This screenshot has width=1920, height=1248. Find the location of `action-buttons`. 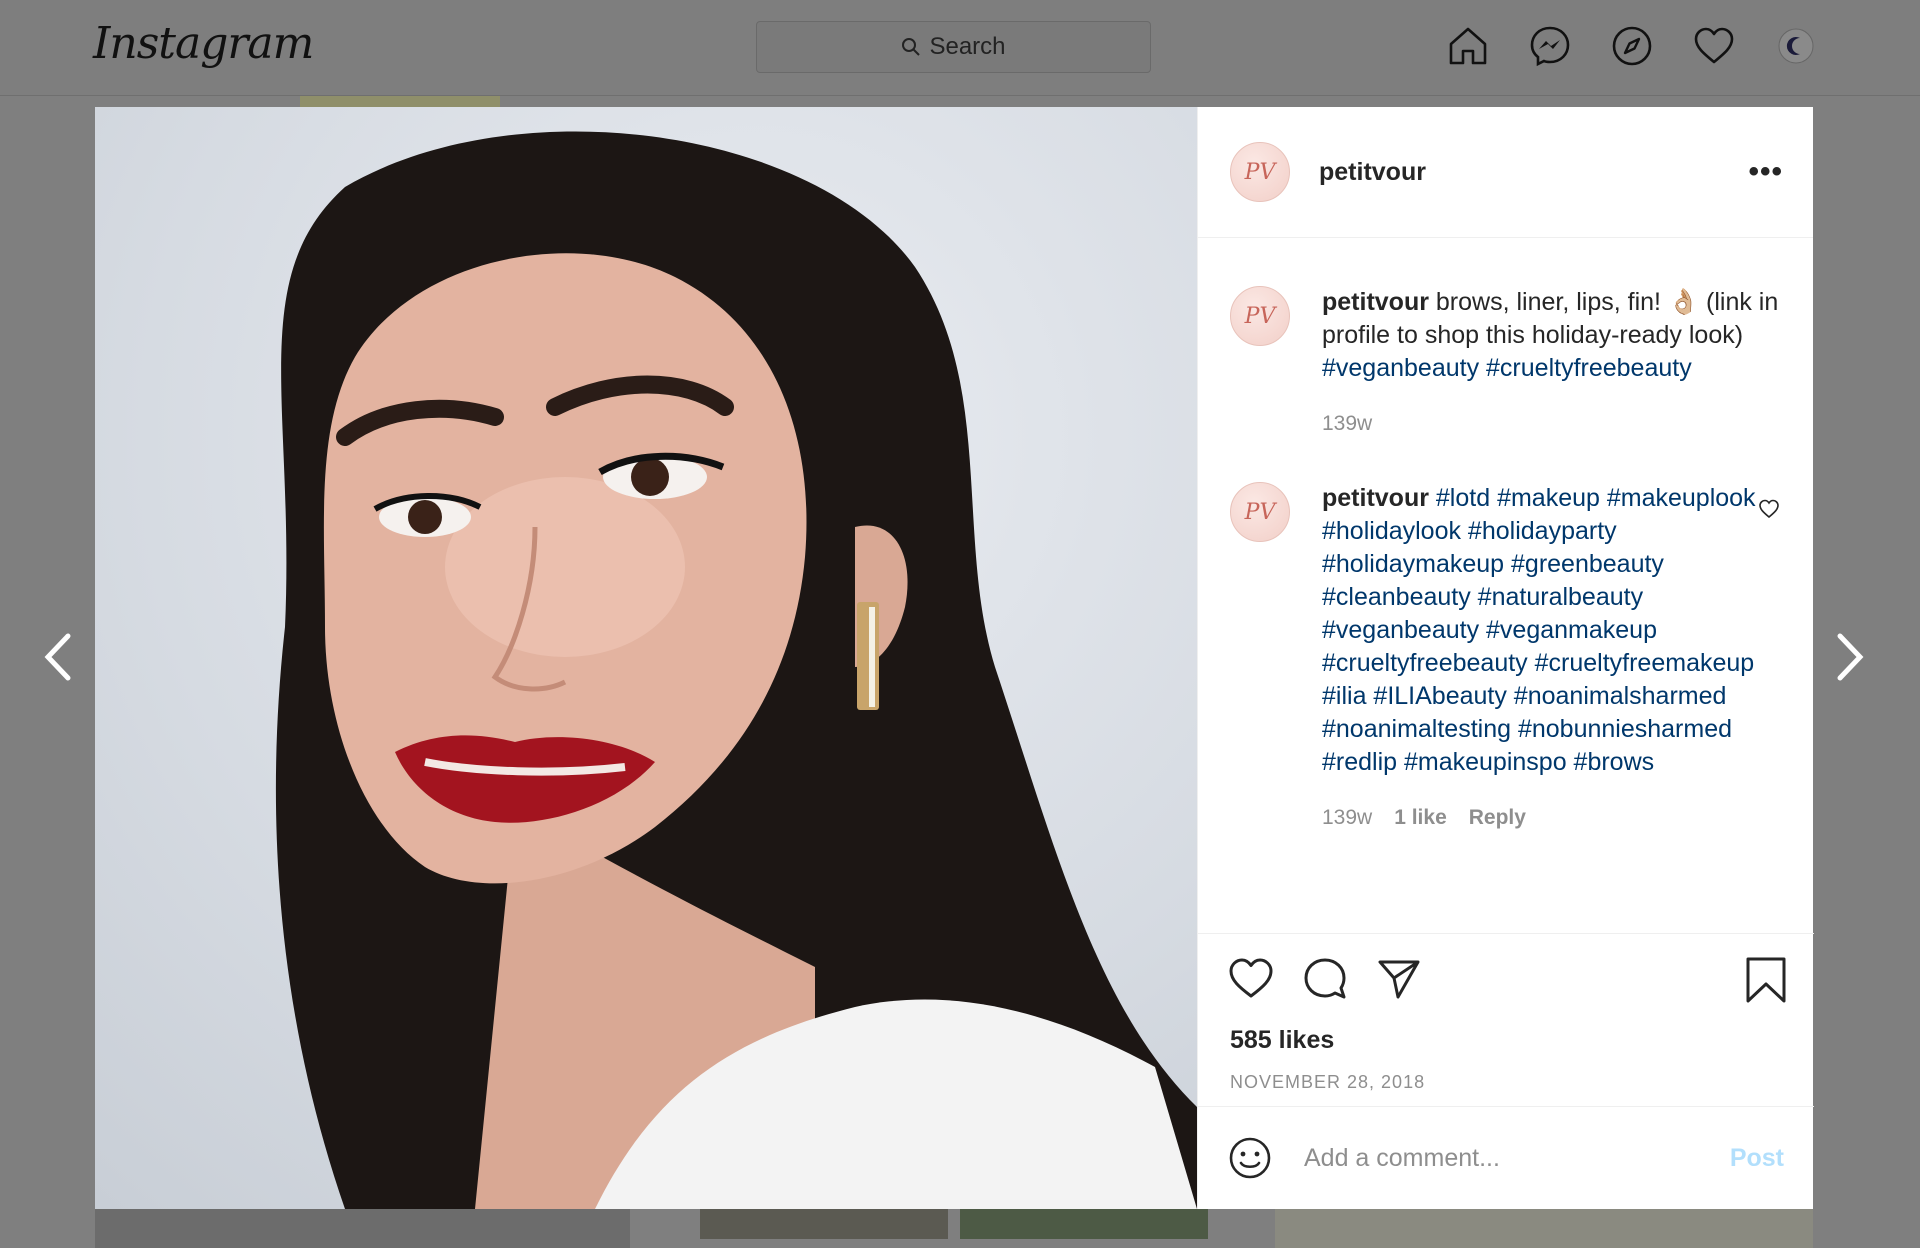

action-buttons is located at coordinates (1325, 979).